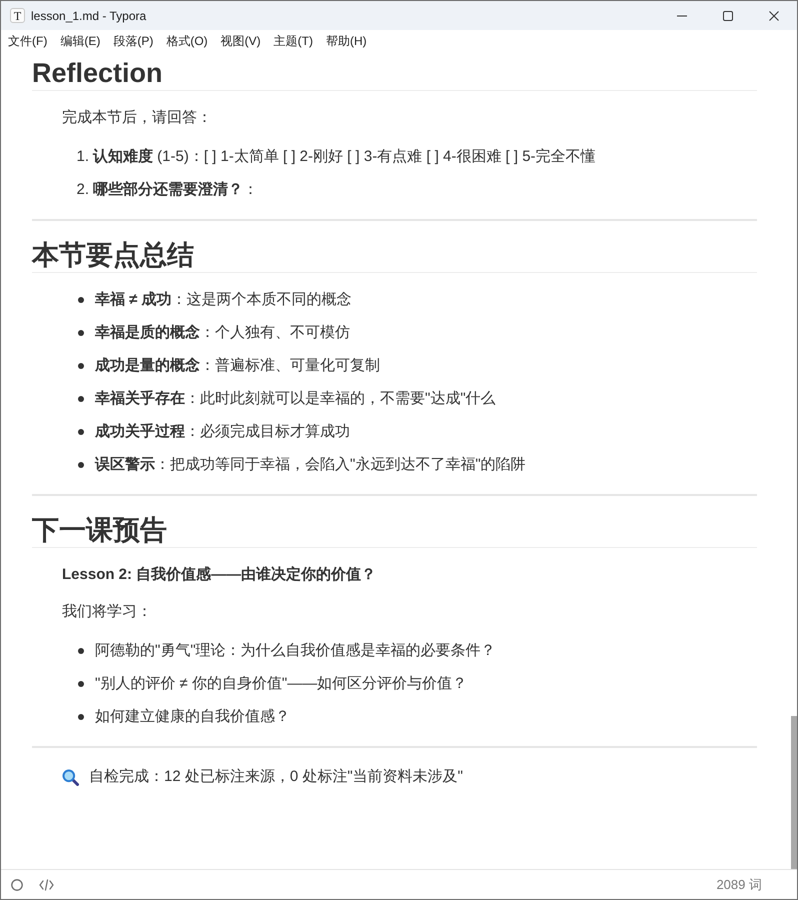  What do you see at coordinates (223, 300) in the screenshot?
I see `list-item-text: 幸福 ≠ 成功：这是两个本质不同的概念` at bounding box center [223, 300].